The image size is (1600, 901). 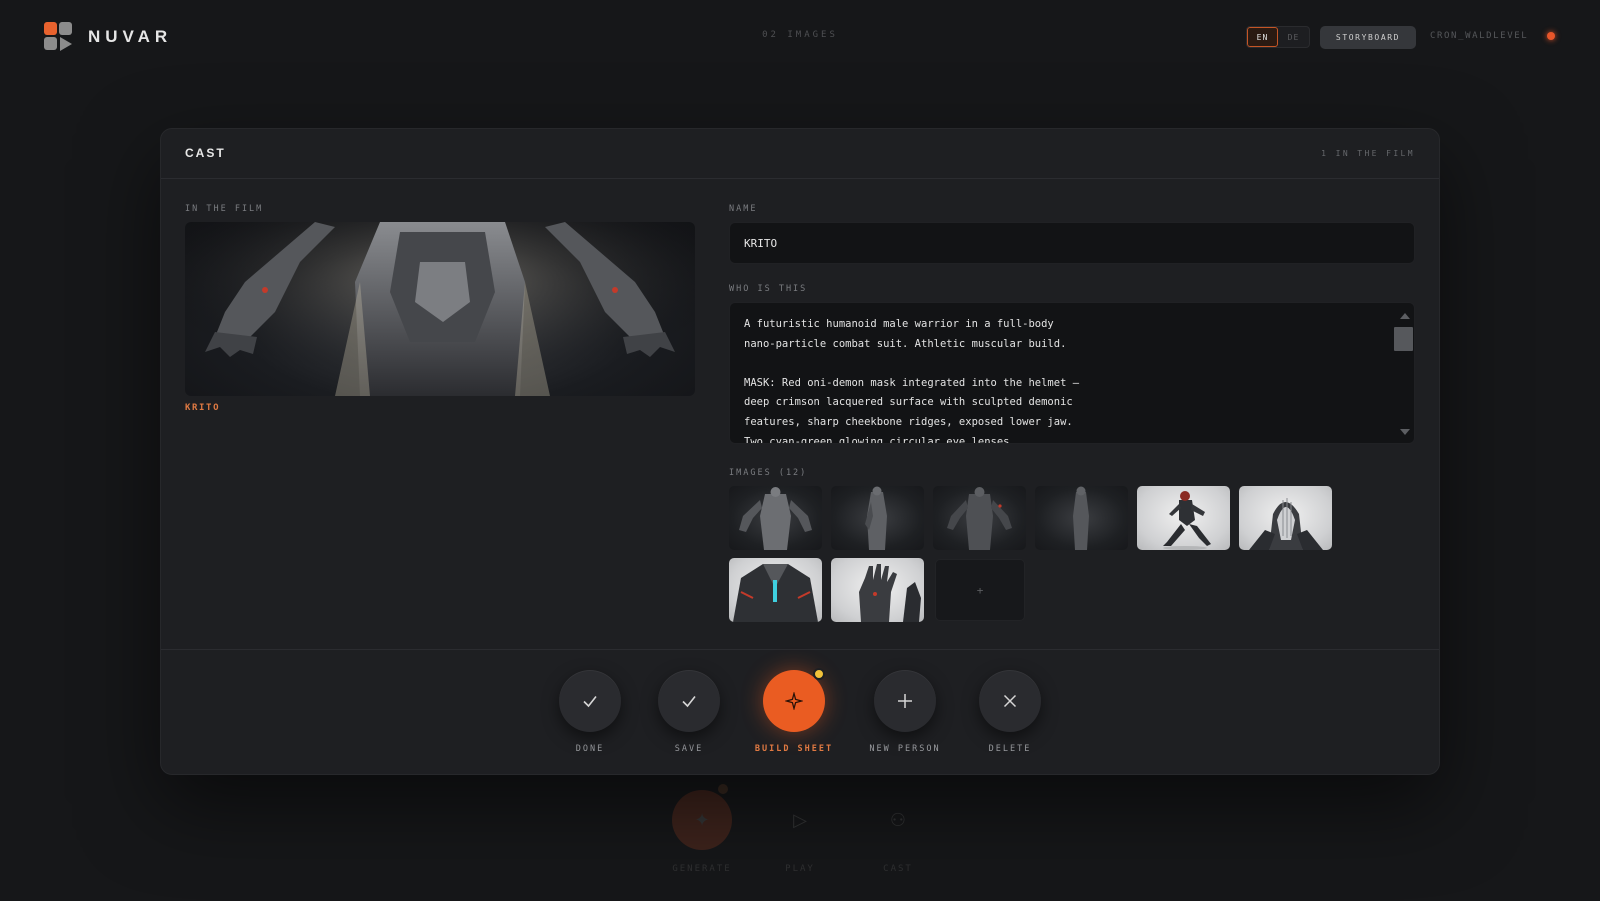 I want to click on plus-icon, so click(x=905, y=701).